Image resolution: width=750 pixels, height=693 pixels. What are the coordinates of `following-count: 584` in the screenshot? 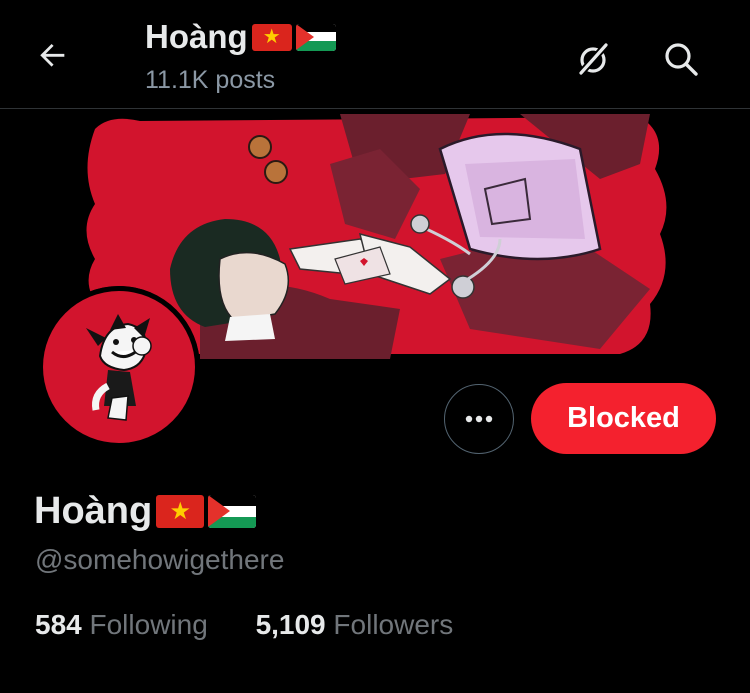 It's located at (58, 624).